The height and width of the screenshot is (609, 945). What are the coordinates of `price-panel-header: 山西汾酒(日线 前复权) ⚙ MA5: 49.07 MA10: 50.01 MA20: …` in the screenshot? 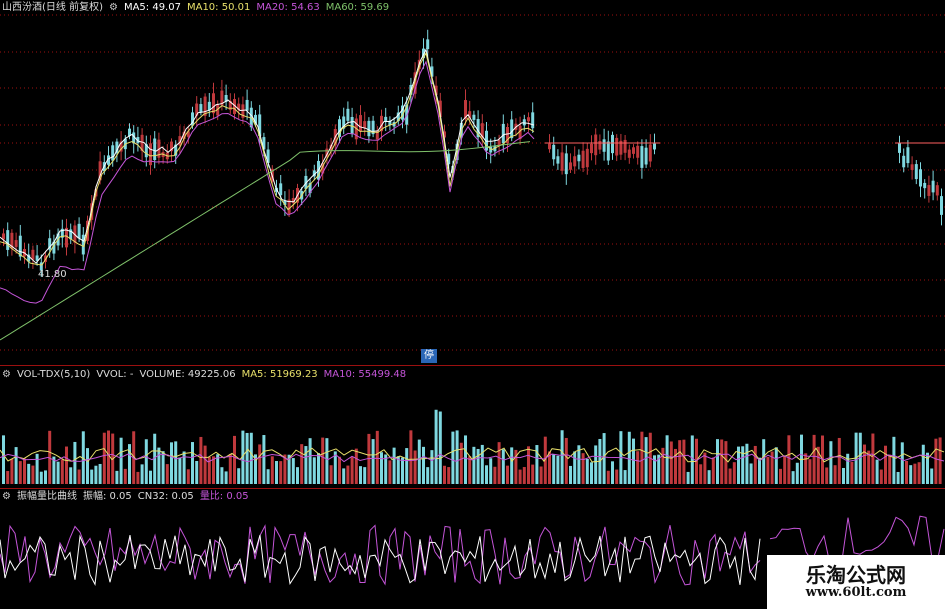 It's located at (198, 7).